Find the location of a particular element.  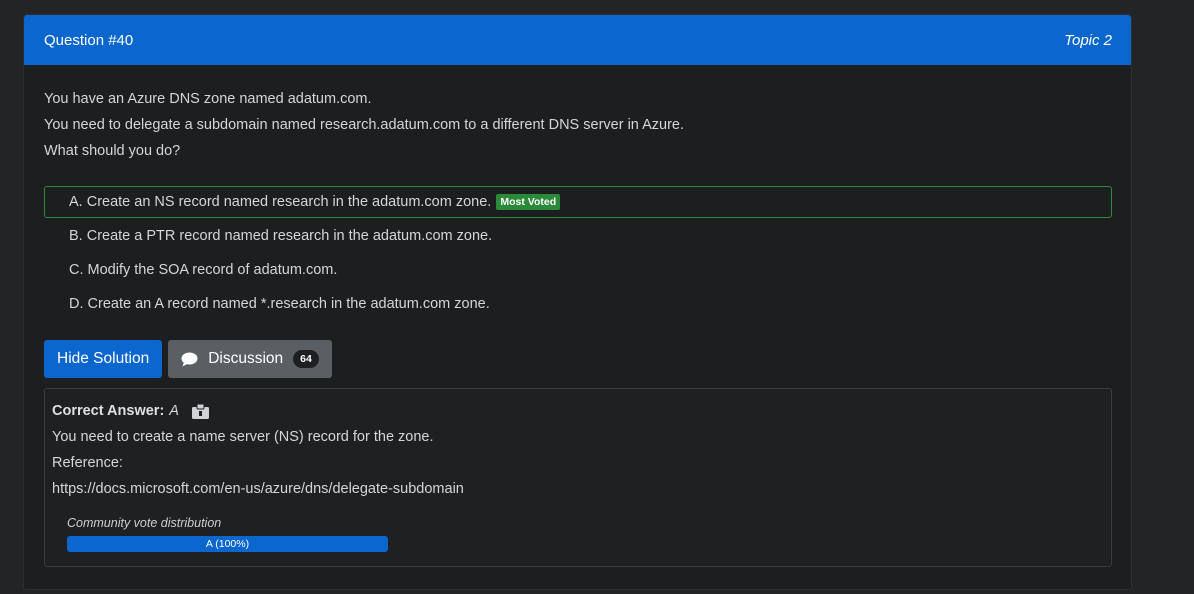

clipboard-icon is located at coordinates (200, 411).